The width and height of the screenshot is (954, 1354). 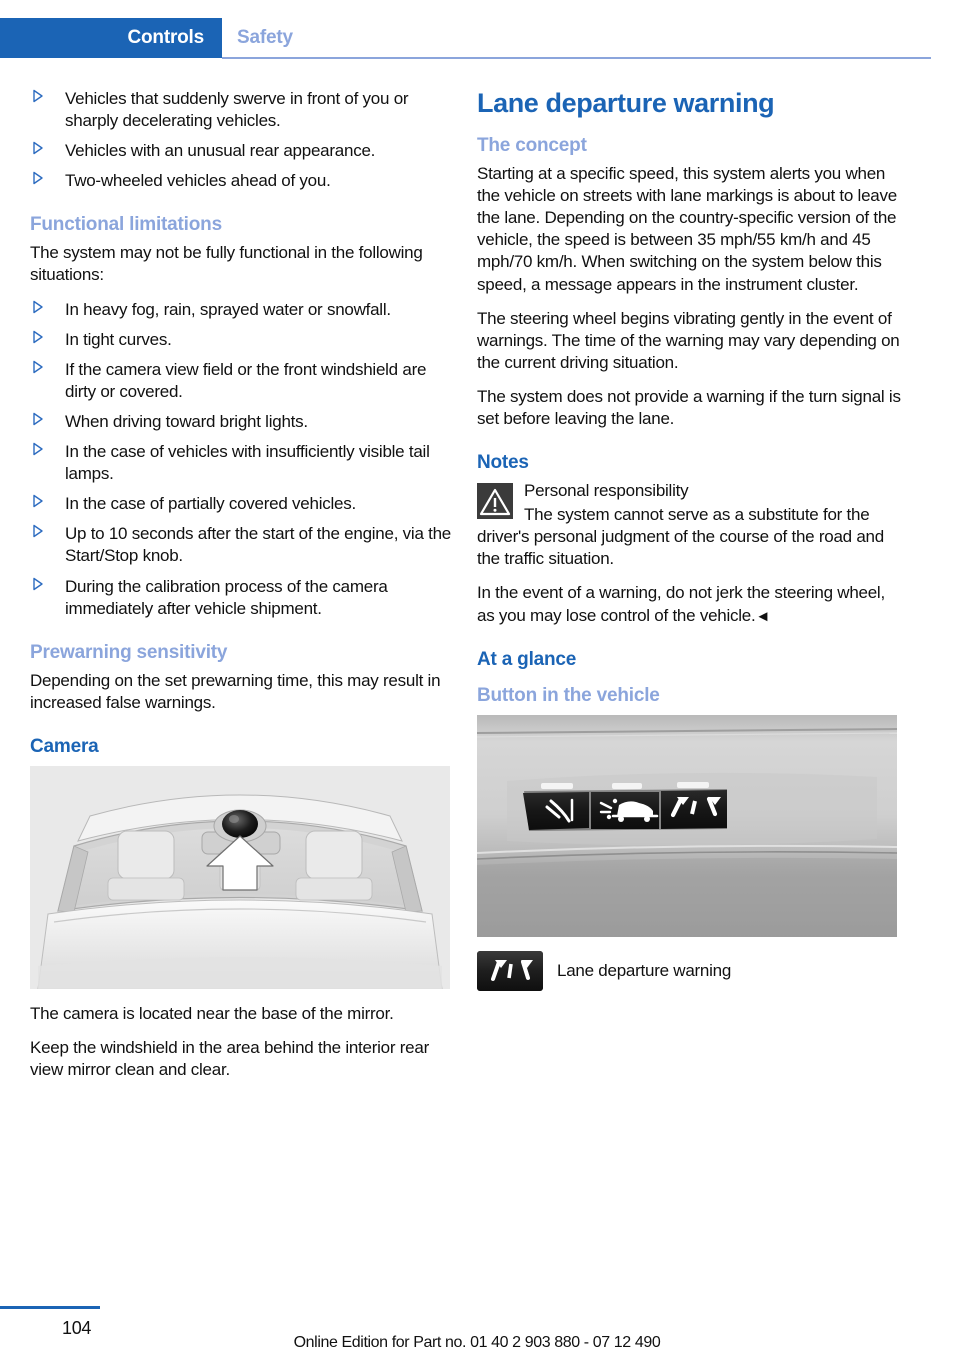 What do you see at coordinates (626, 103) in the screenshot?
I see `page-title: Lane departure warning` at bounding box center [626, 103].